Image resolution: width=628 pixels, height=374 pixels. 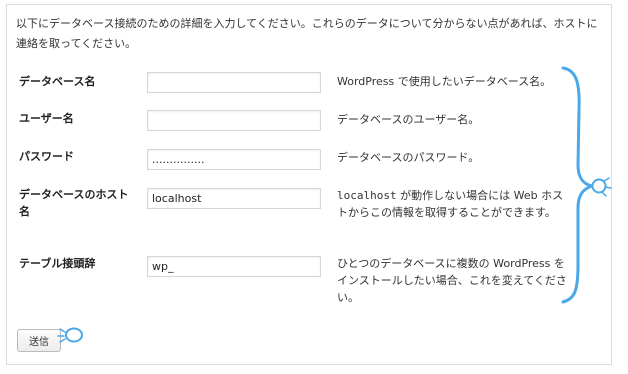 I want to click on prefix-input, so click(x=234, y=266).